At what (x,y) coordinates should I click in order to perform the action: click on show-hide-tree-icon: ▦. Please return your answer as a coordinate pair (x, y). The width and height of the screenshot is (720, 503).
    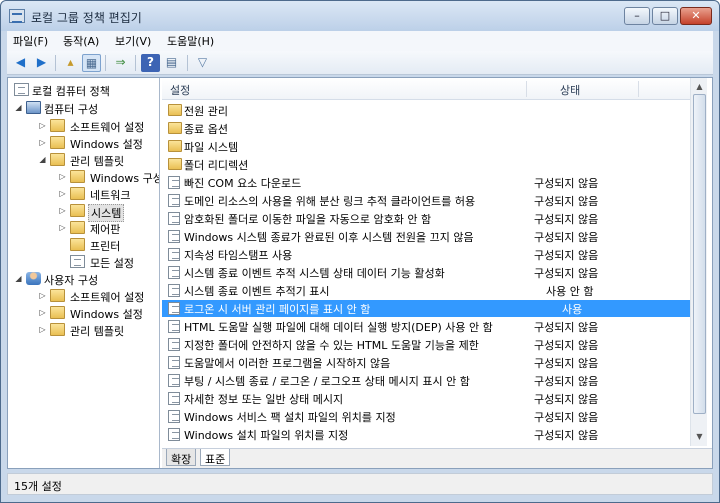
    Looking at the image, I should click on (91, 63).